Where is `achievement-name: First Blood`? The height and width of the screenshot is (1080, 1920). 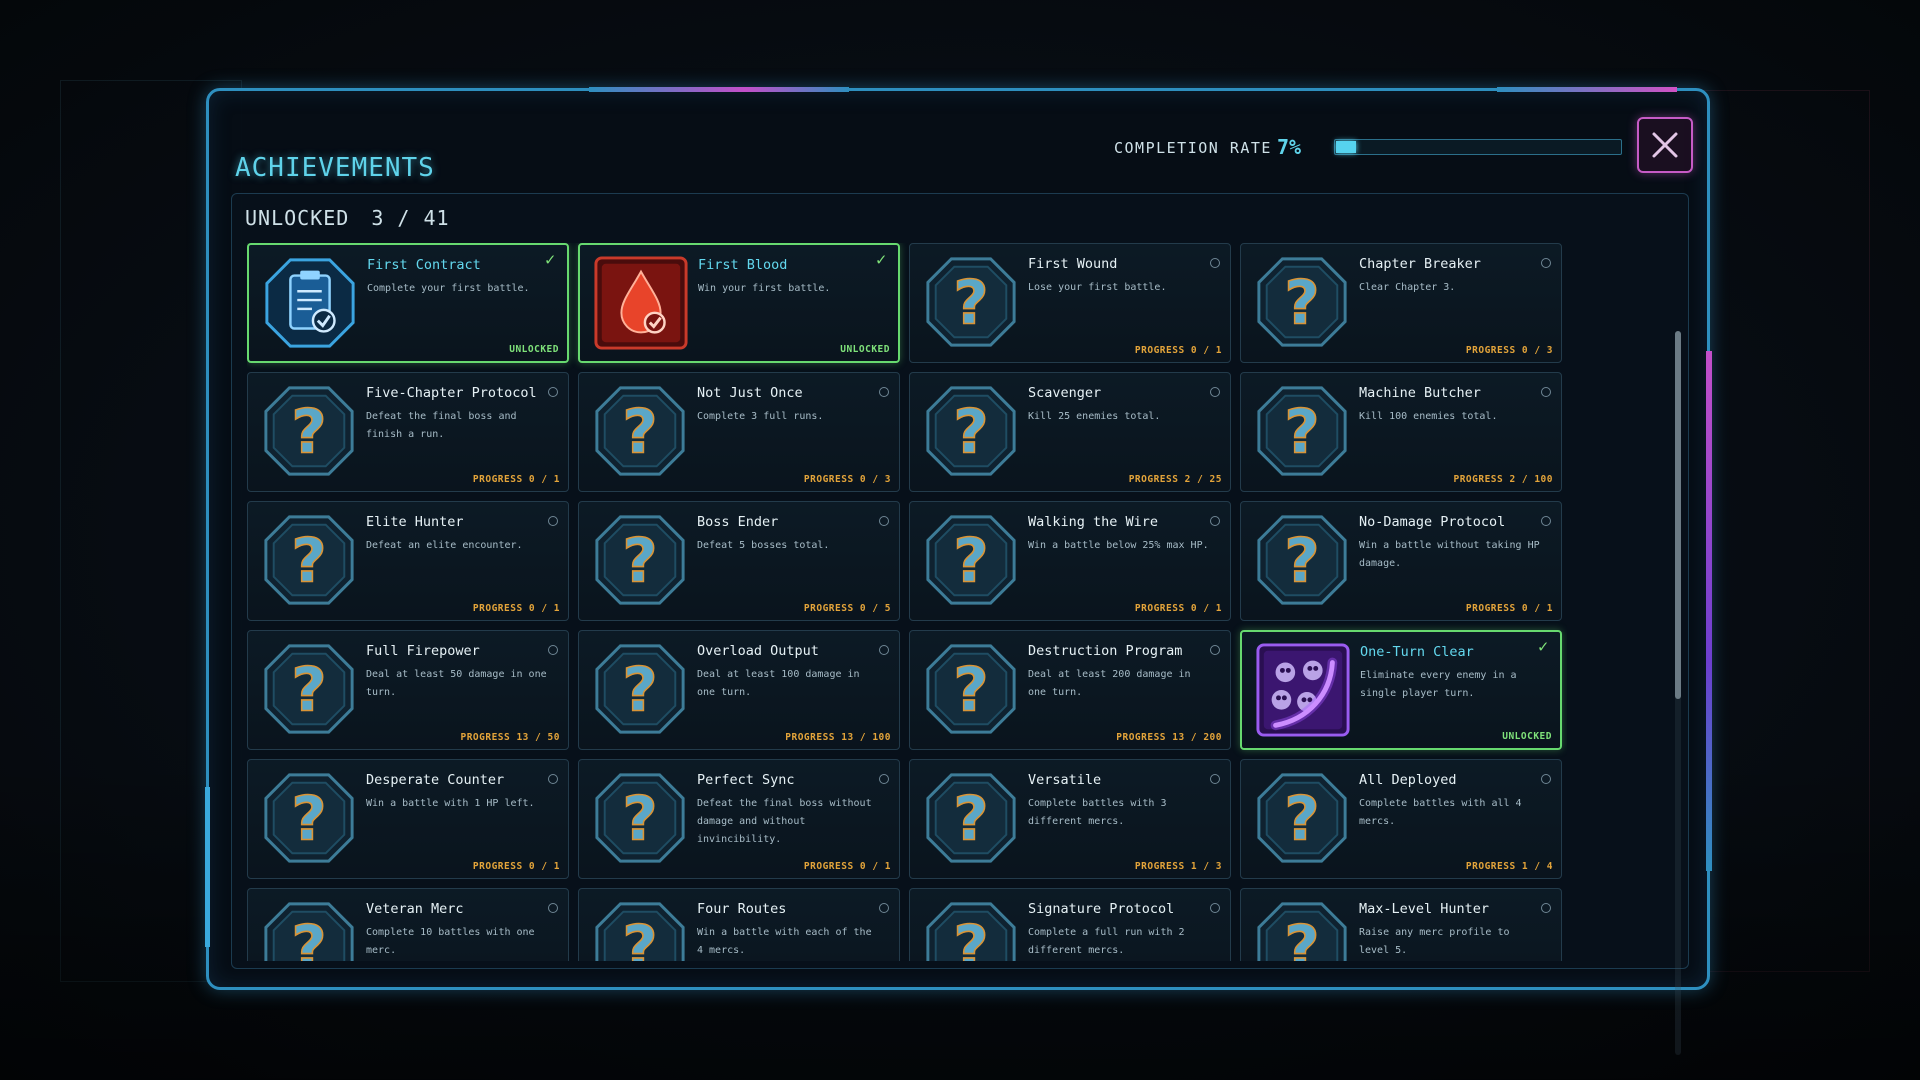
achievement-name: First Blood is located at coordinates (743, 265).